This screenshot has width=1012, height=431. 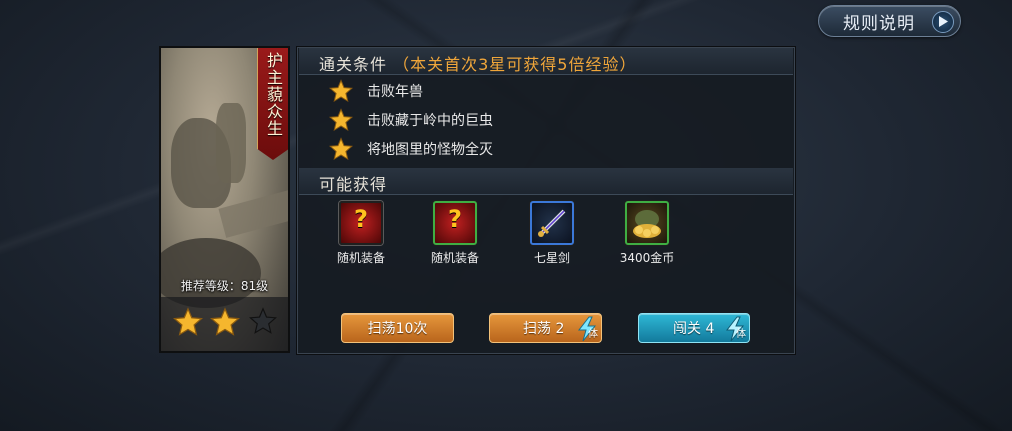 I want to click on sweep-10-button: 扫荡10次, so click(x=397, y=328).